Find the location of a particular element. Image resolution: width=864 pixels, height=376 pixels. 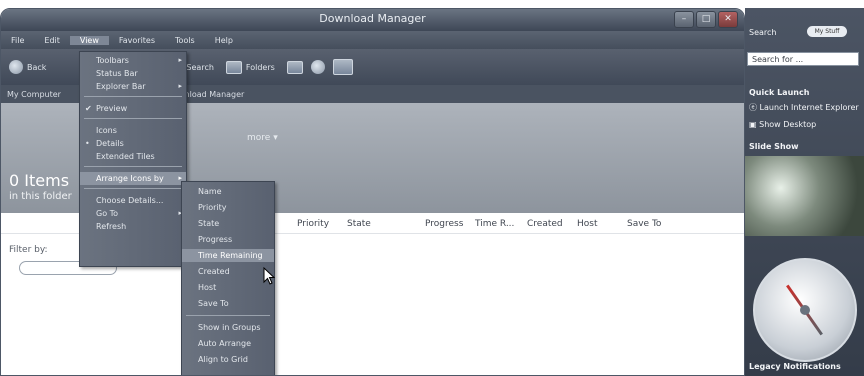

clock-center is located at coordinates (805, 310).